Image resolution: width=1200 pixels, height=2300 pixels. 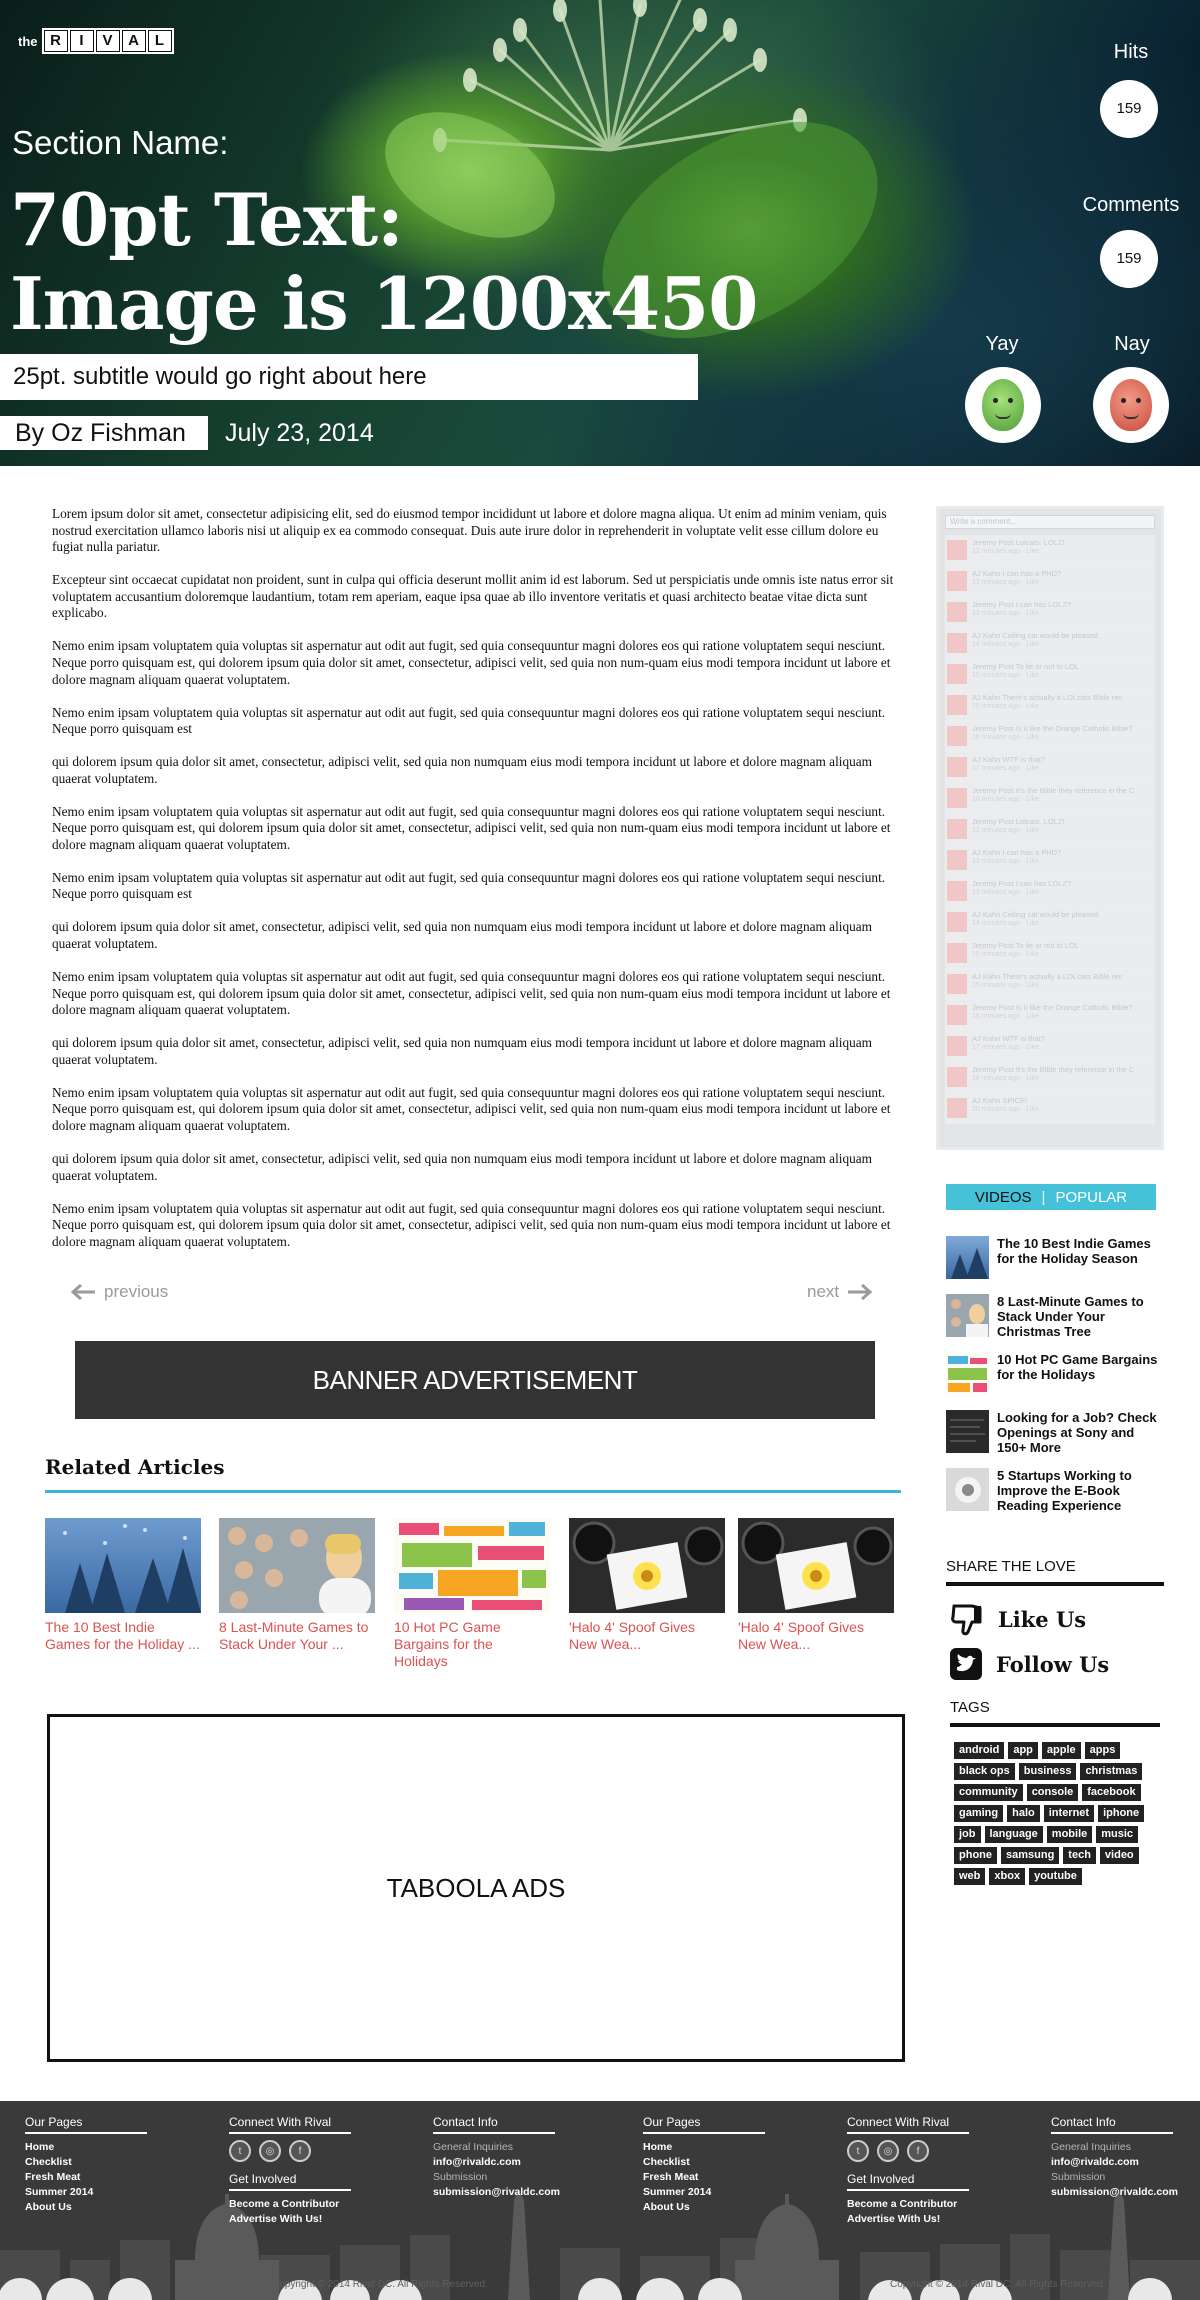 I want to click on tag-job: job, so click(x=967, y=1834).